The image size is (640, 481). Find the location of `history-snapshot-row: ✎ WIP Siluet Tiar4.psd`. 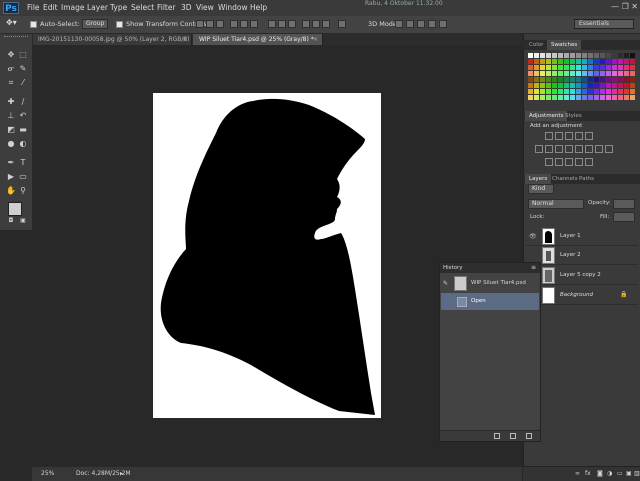

history-snapshot-row: ✎ WIP Siluet Tiar4.psd is located at coordinates (490, 283).